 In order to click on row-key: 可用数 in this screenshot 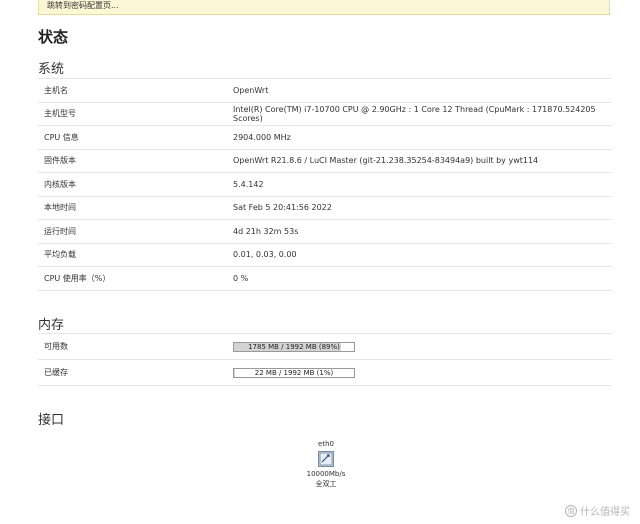, I will do `click(56, 346)`.